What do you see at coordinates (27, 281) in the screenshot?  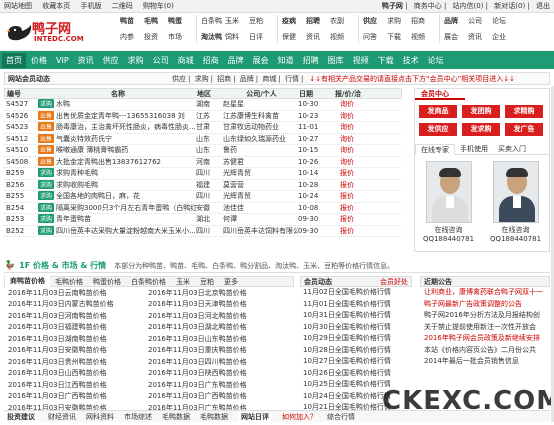 I see `price-tab: 商鸭苗价格` at bounding box center [27, 281].